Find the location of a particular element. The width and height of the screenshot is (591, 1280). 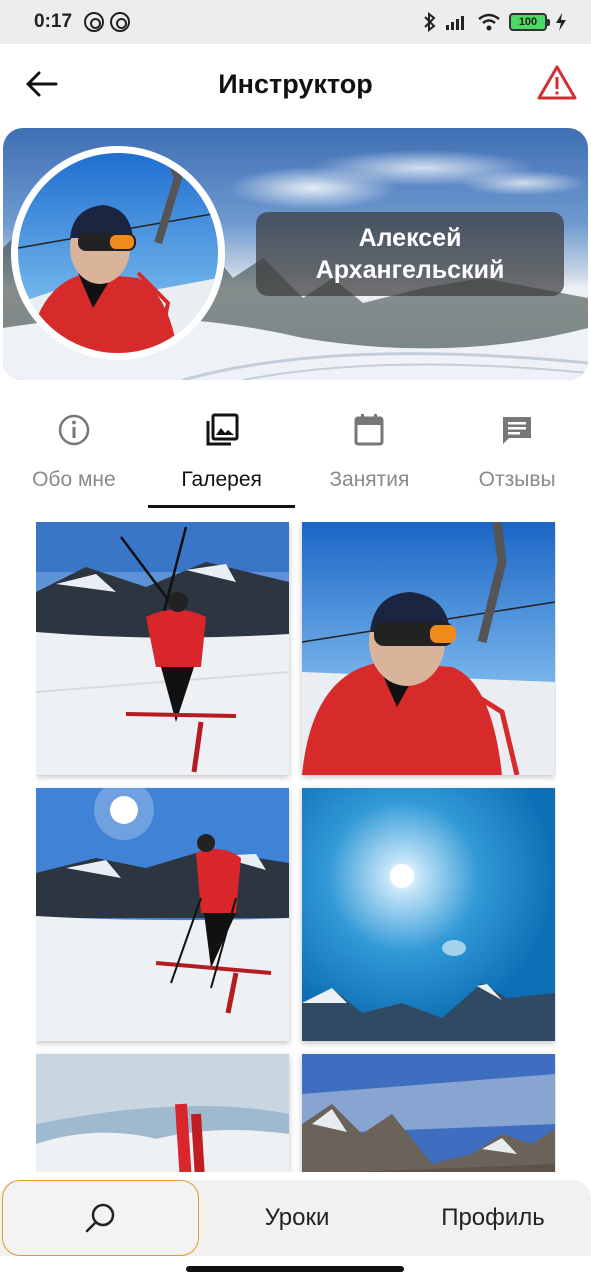

home-indicator is located at coordinates (295, 1269).